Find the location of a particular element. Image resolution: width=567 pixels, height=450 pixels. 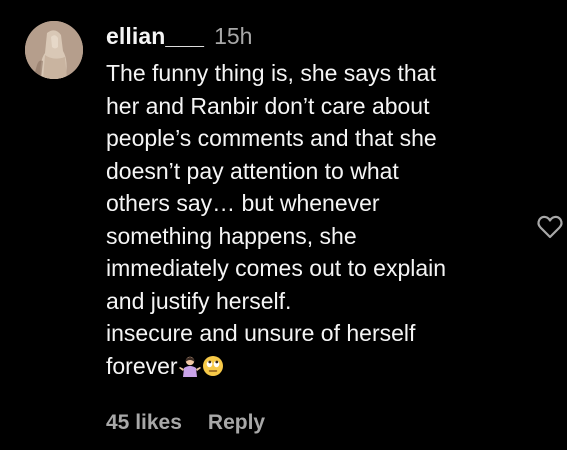

comment-text-line: her and Ranbir don’t care about is located at coordinates (268, 105).